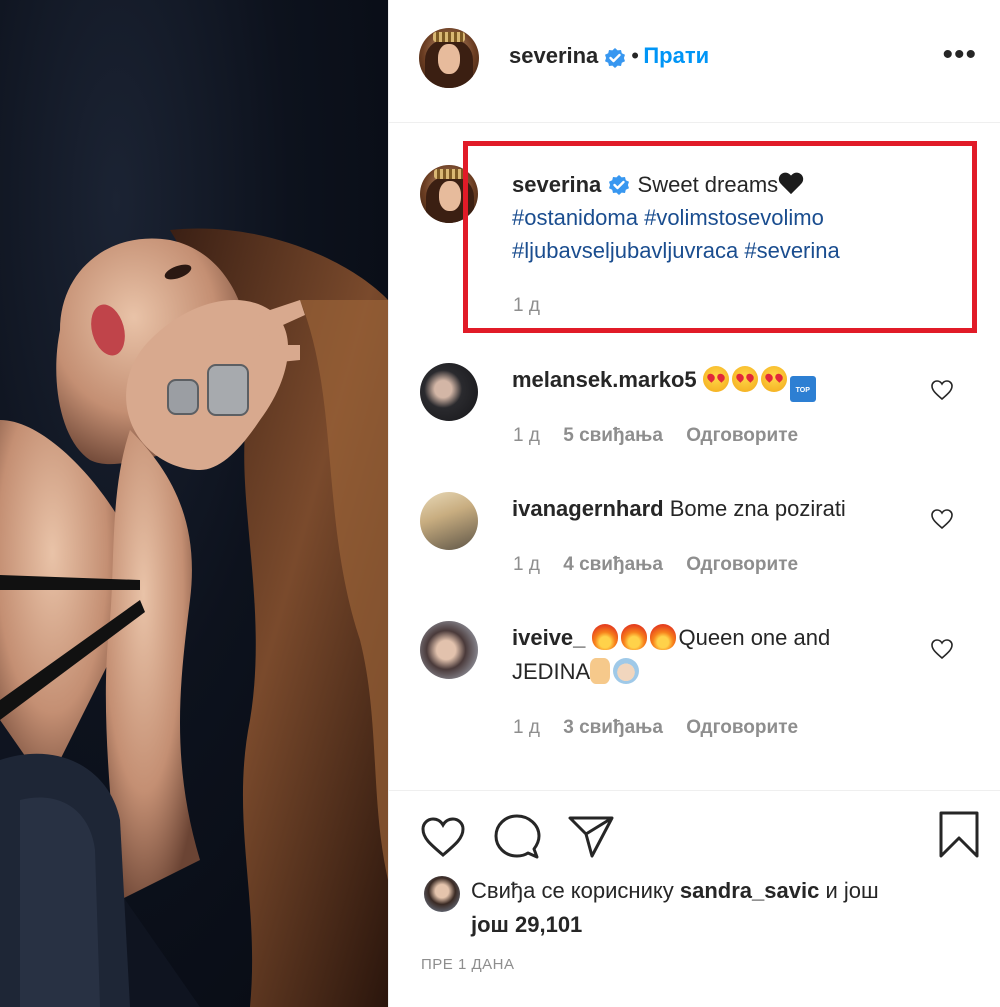  I want to click on comment-bubble-icon, so click(517, 837).